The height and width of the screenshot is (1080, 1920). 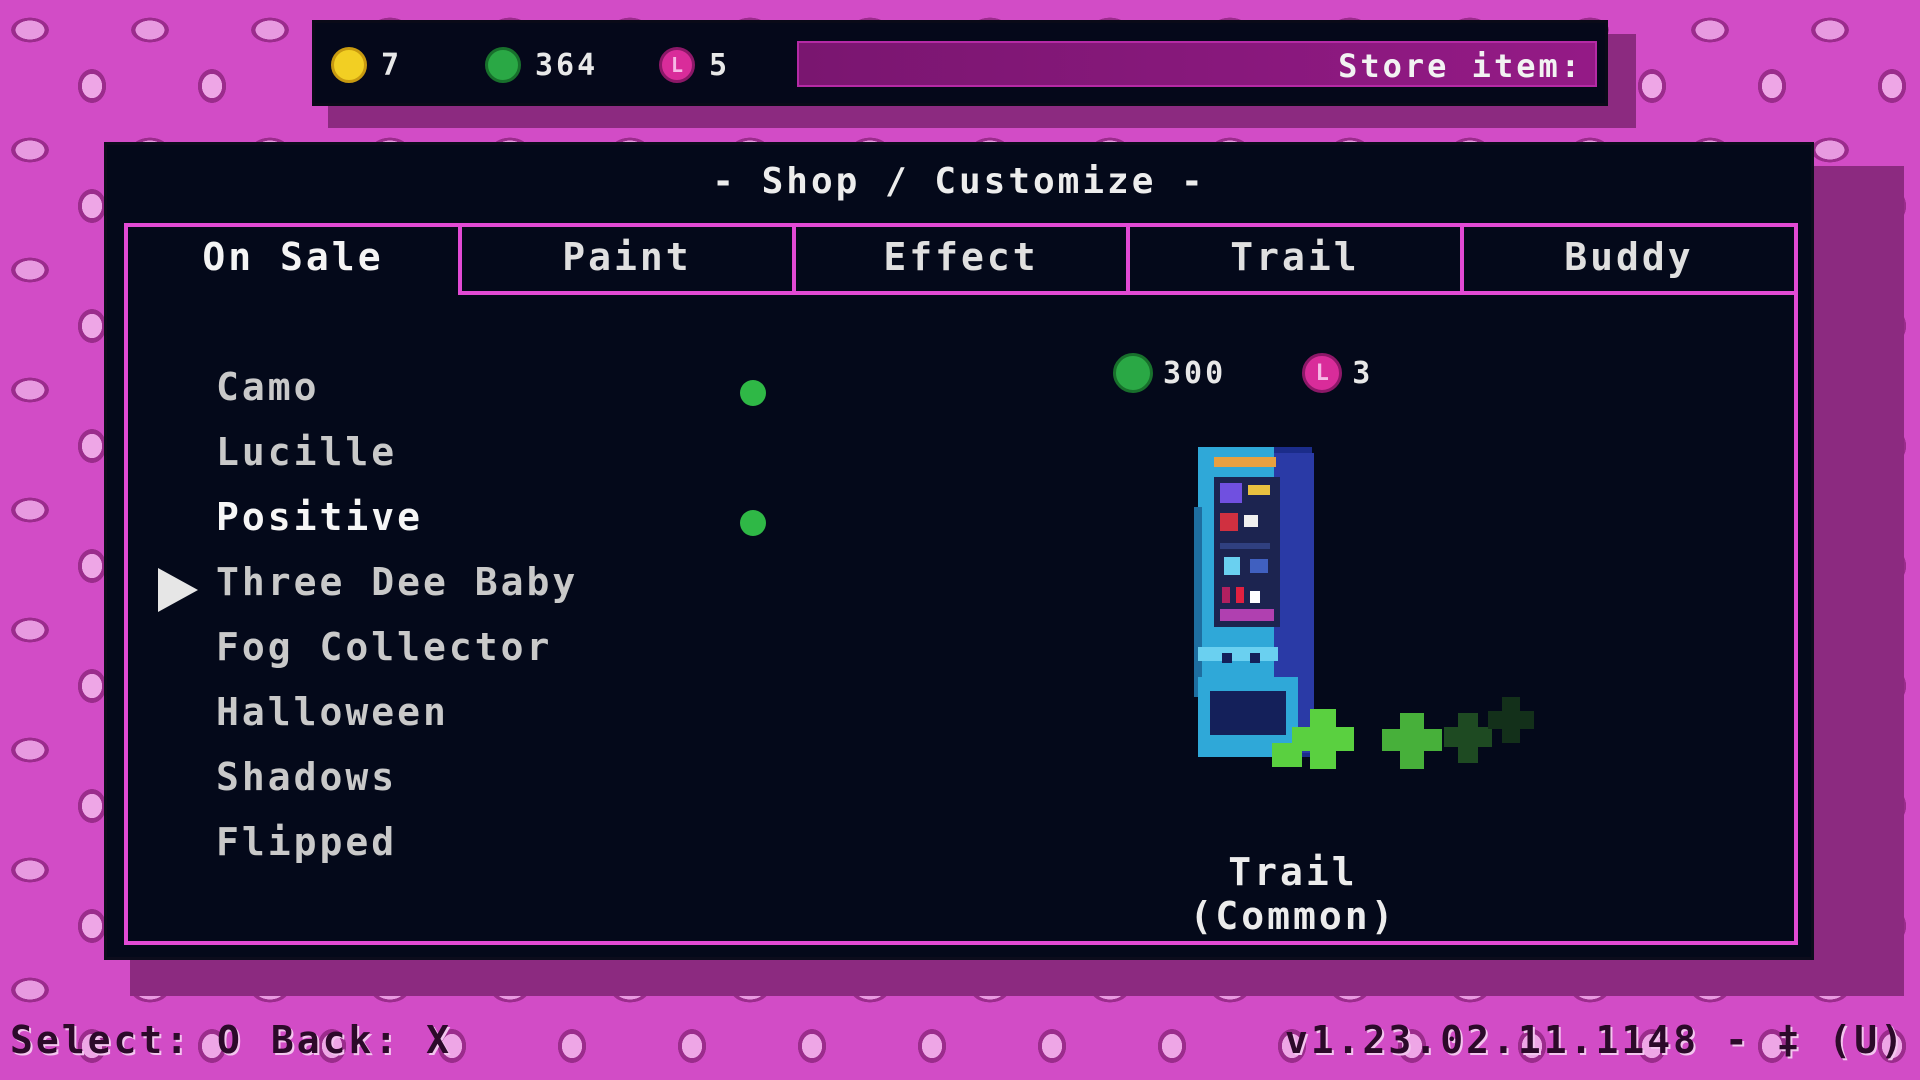 I want to click on pink-currency: L 5, so click(x=694, y=65).